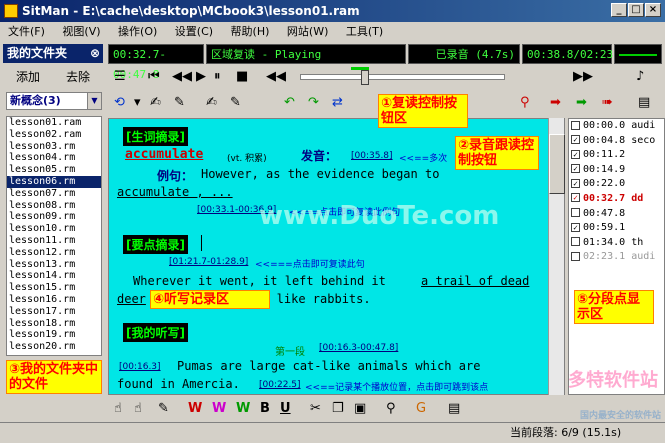  I want to click on category-select: 新概念(3) ▼, so click(54, 101).